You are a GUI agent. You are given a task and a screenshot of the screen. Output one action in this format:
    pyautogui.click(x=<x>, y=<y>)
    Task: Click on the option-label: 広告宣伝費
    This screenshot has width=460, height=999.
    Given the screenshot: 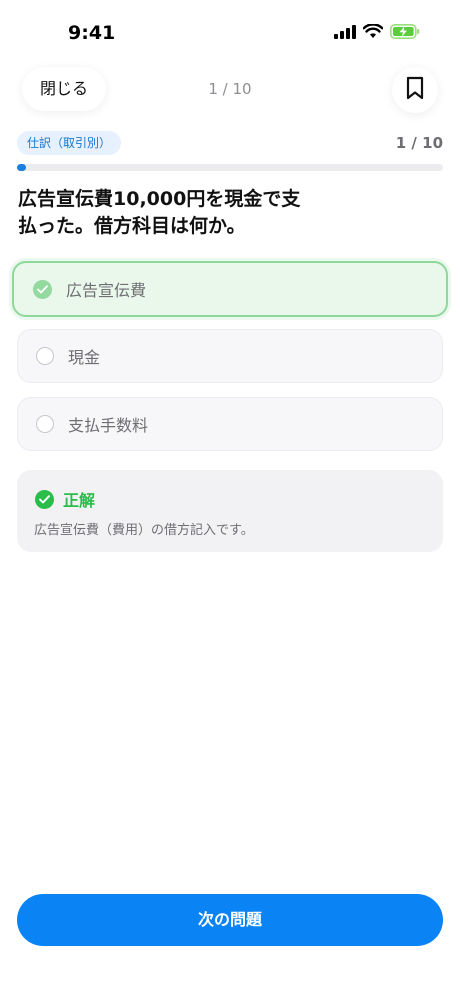 What is the action you would take?
    pyautogui.click(x=106, y=290)
    